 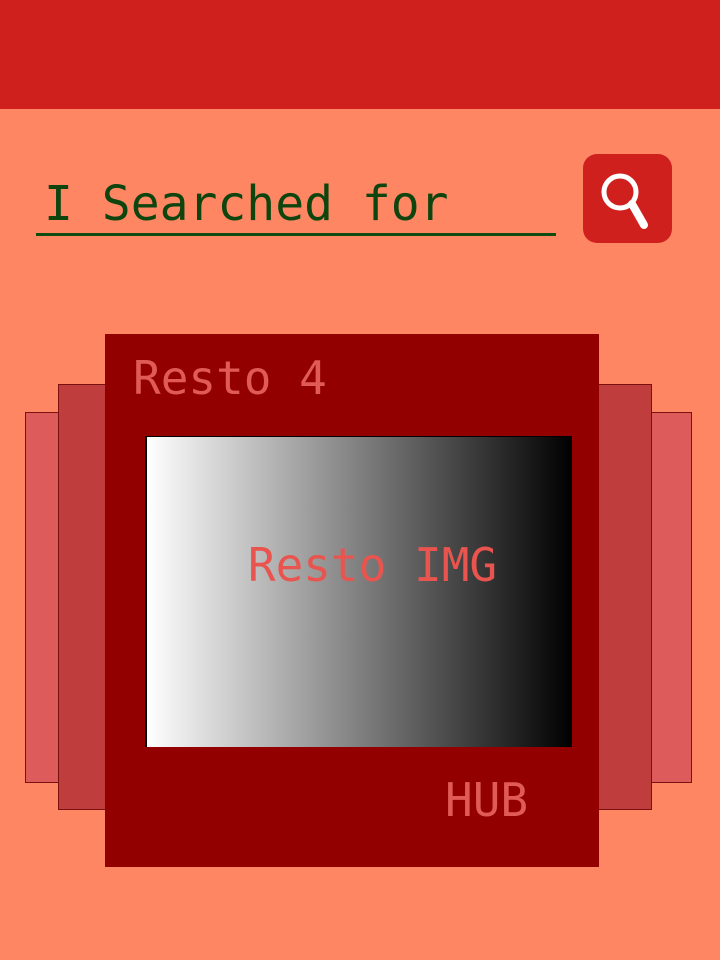 What do you see at coordinates (625, 597) in the screenshot?
I see `carousel-card-right-near` at bounding box center [625, 597].